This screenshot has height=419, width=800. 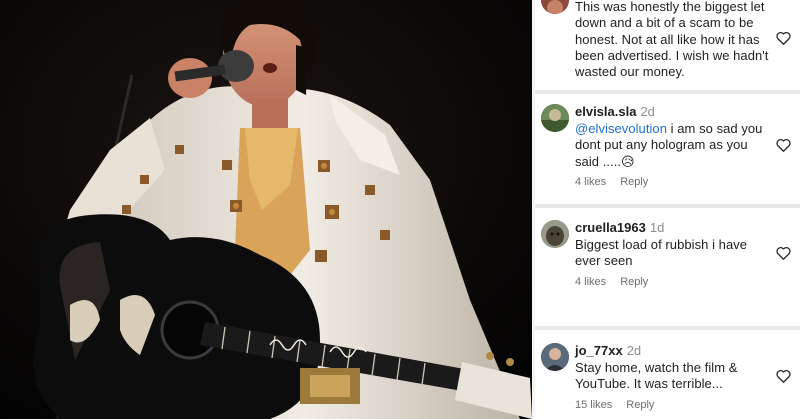 I want to click on comment-username: elvisla.sla, so click(x=605, y=111).